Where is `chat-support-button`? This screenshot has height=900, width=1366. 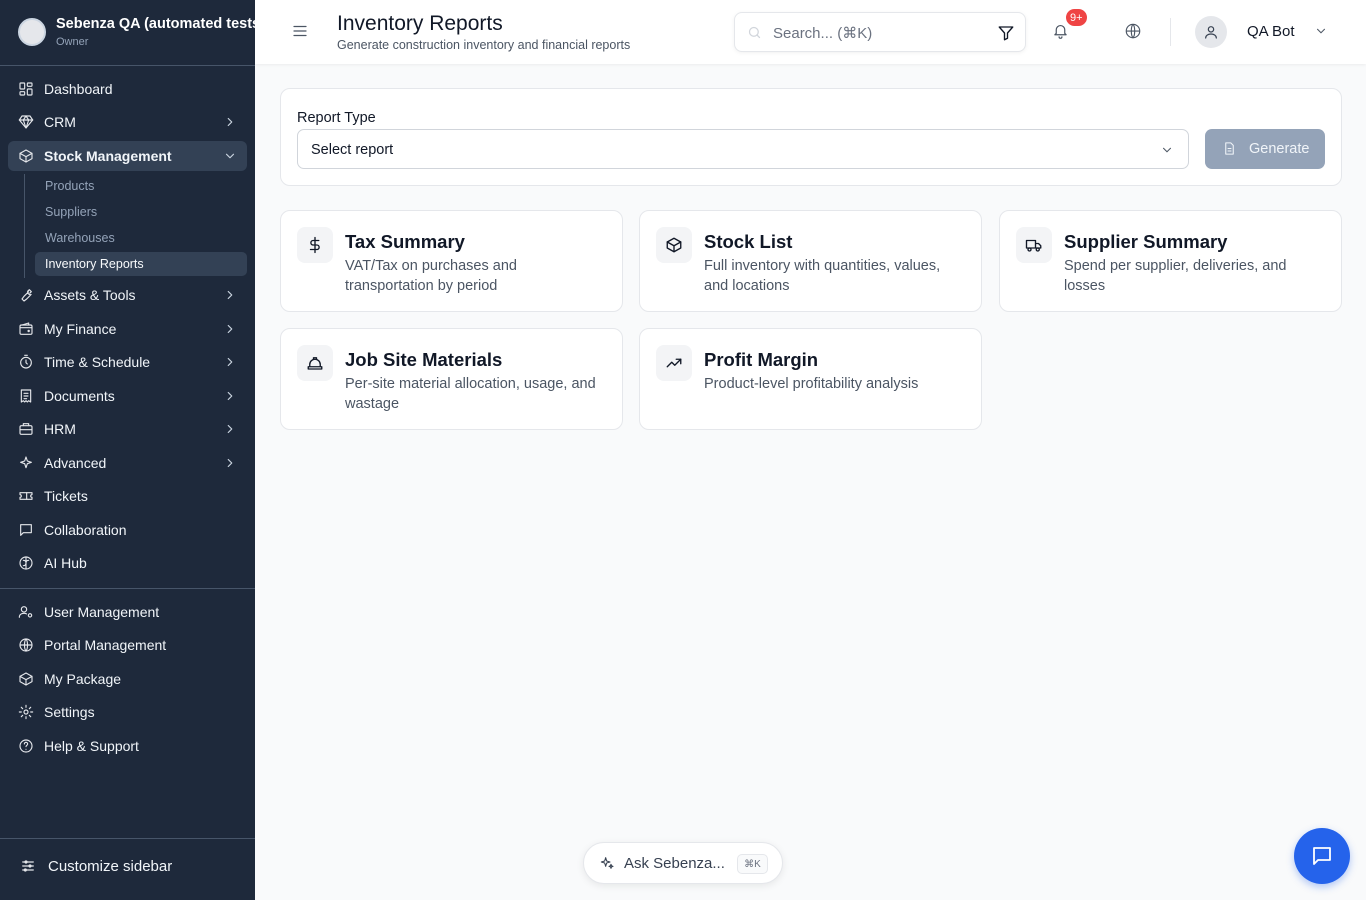 chat-support-button is located at coordinates (1322, 856).